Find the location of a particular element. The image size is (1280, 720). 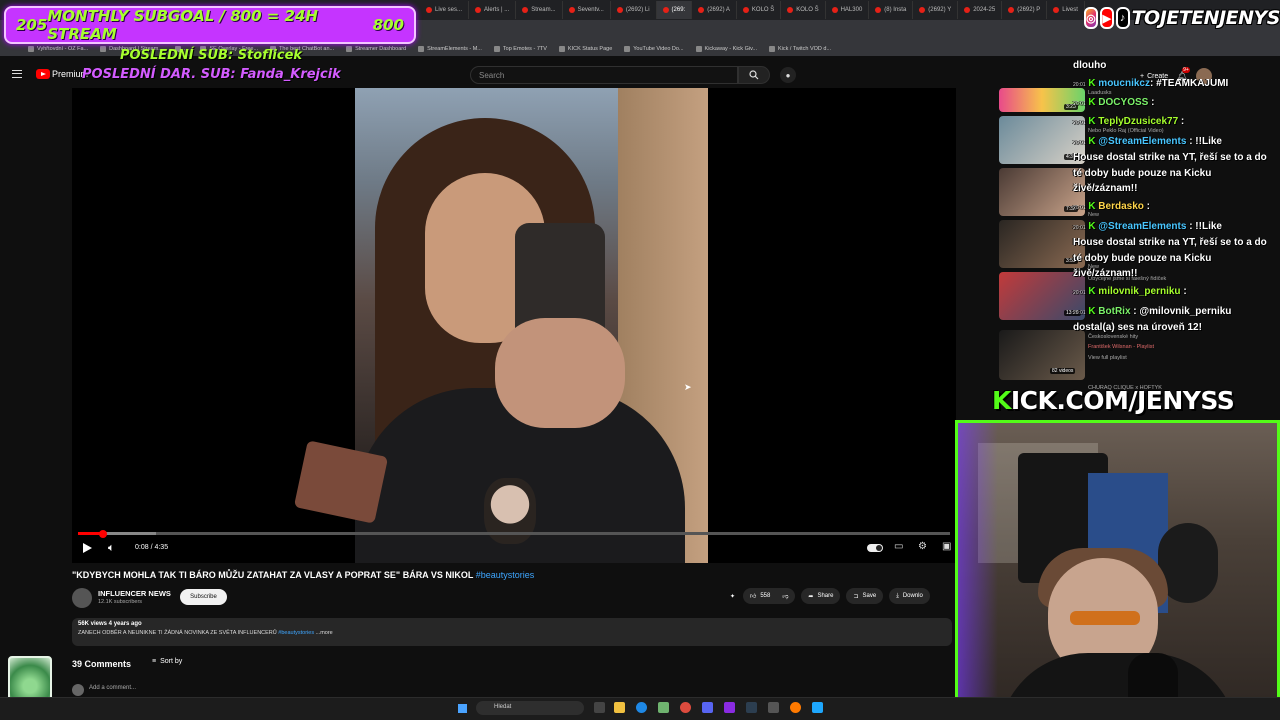

bookmark-item: KICK Status Page is located at coordinates (585, 49).